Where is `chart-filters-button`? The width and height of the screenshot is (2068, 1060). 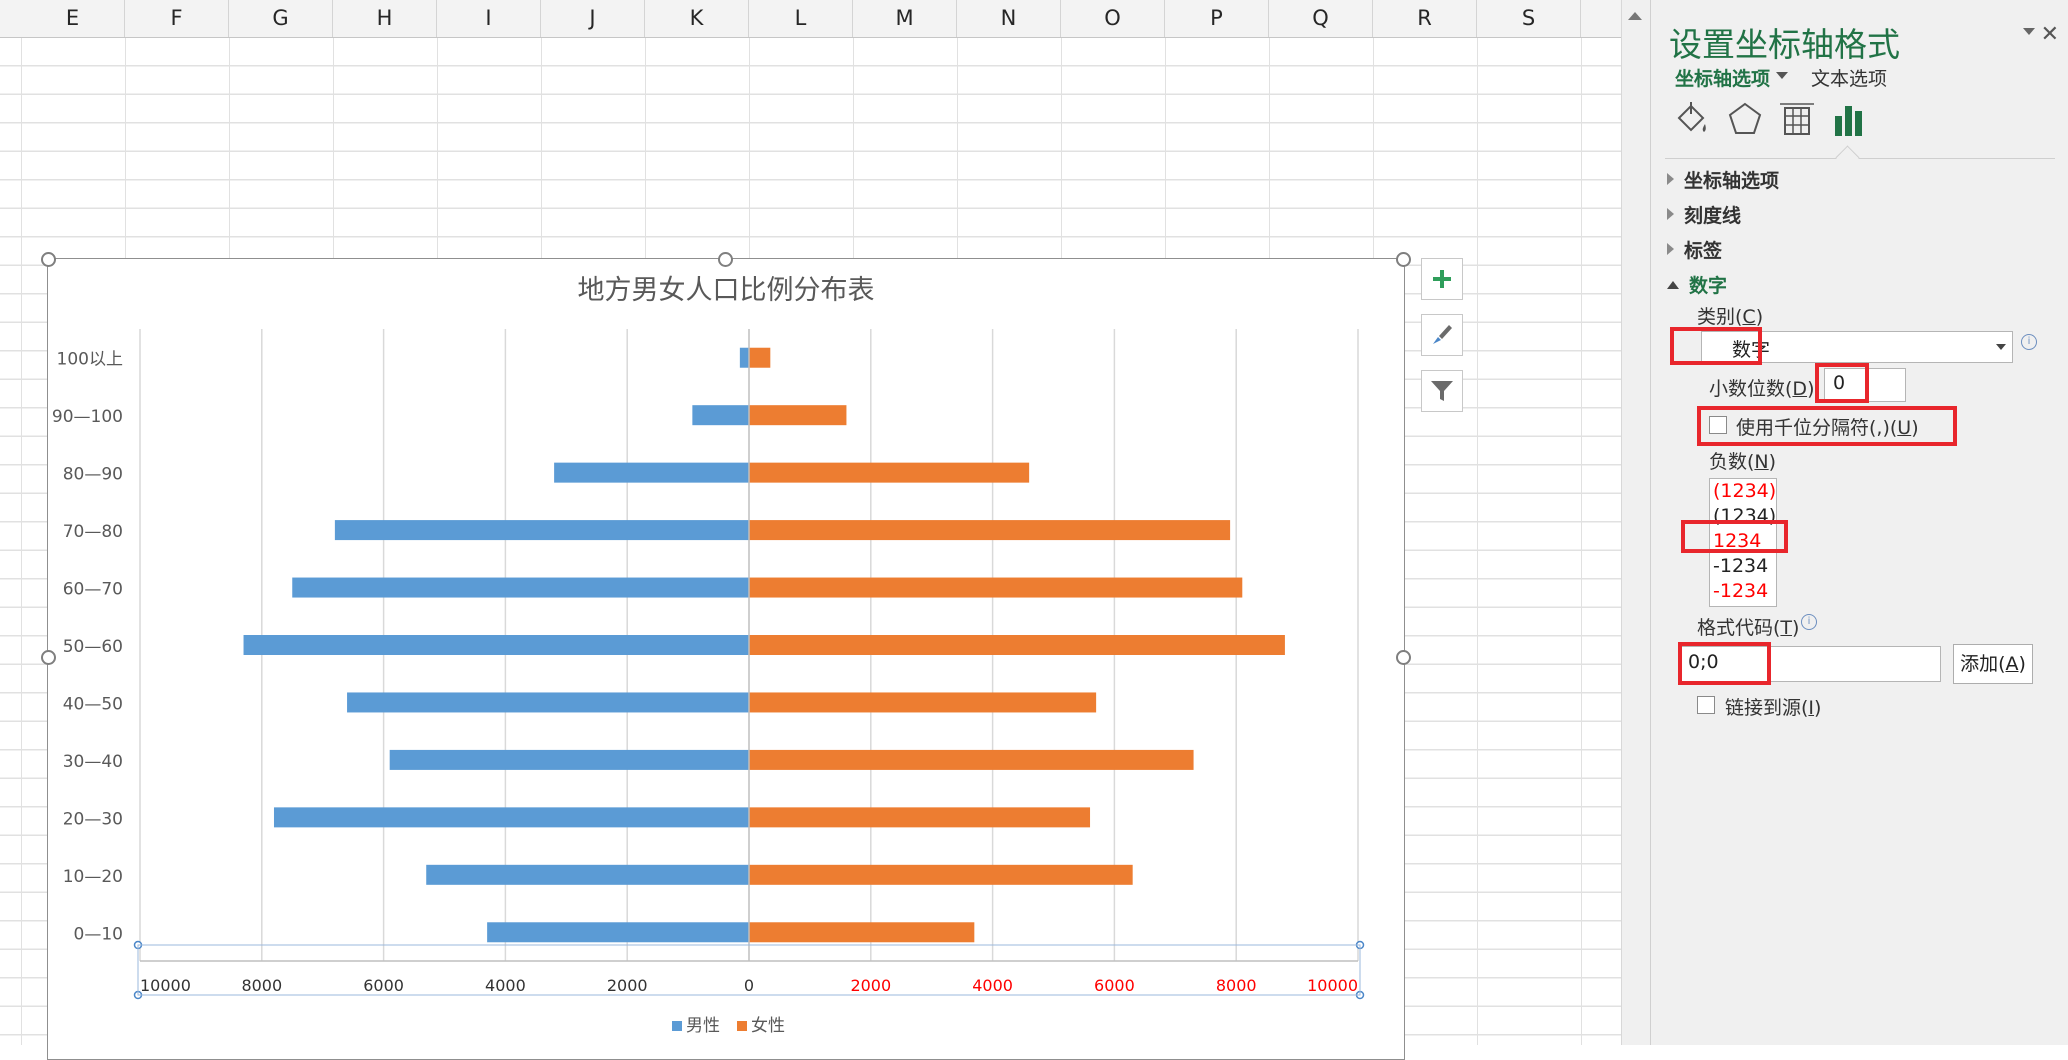 chart-filters-button is located at coordinates (1442, 391).